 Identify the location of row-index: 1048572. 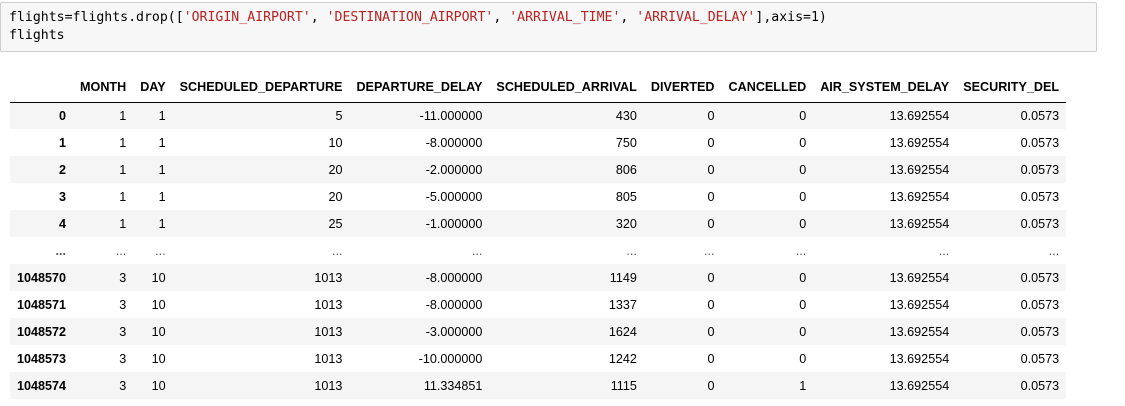
(42, 331).